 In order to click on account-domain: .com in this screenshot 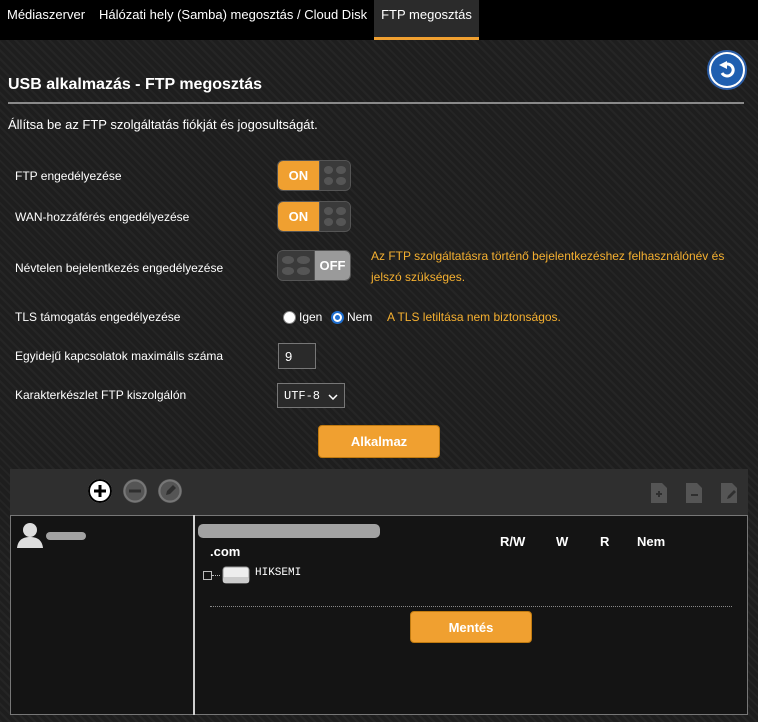, I will do `click(225, 551)`.